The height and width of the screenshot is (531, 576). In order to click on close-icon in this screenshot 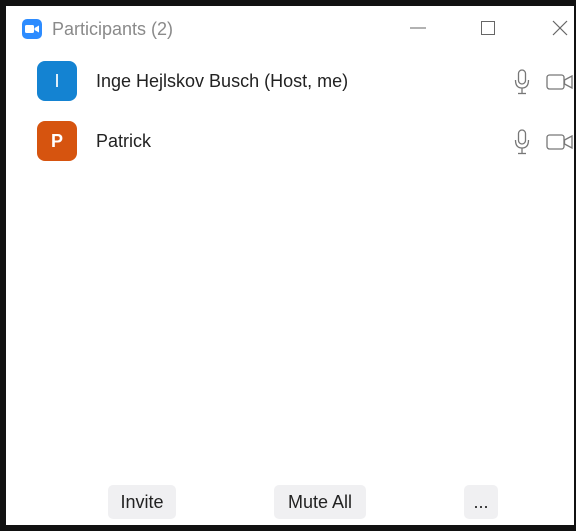, I will do `click(560, 28)`.